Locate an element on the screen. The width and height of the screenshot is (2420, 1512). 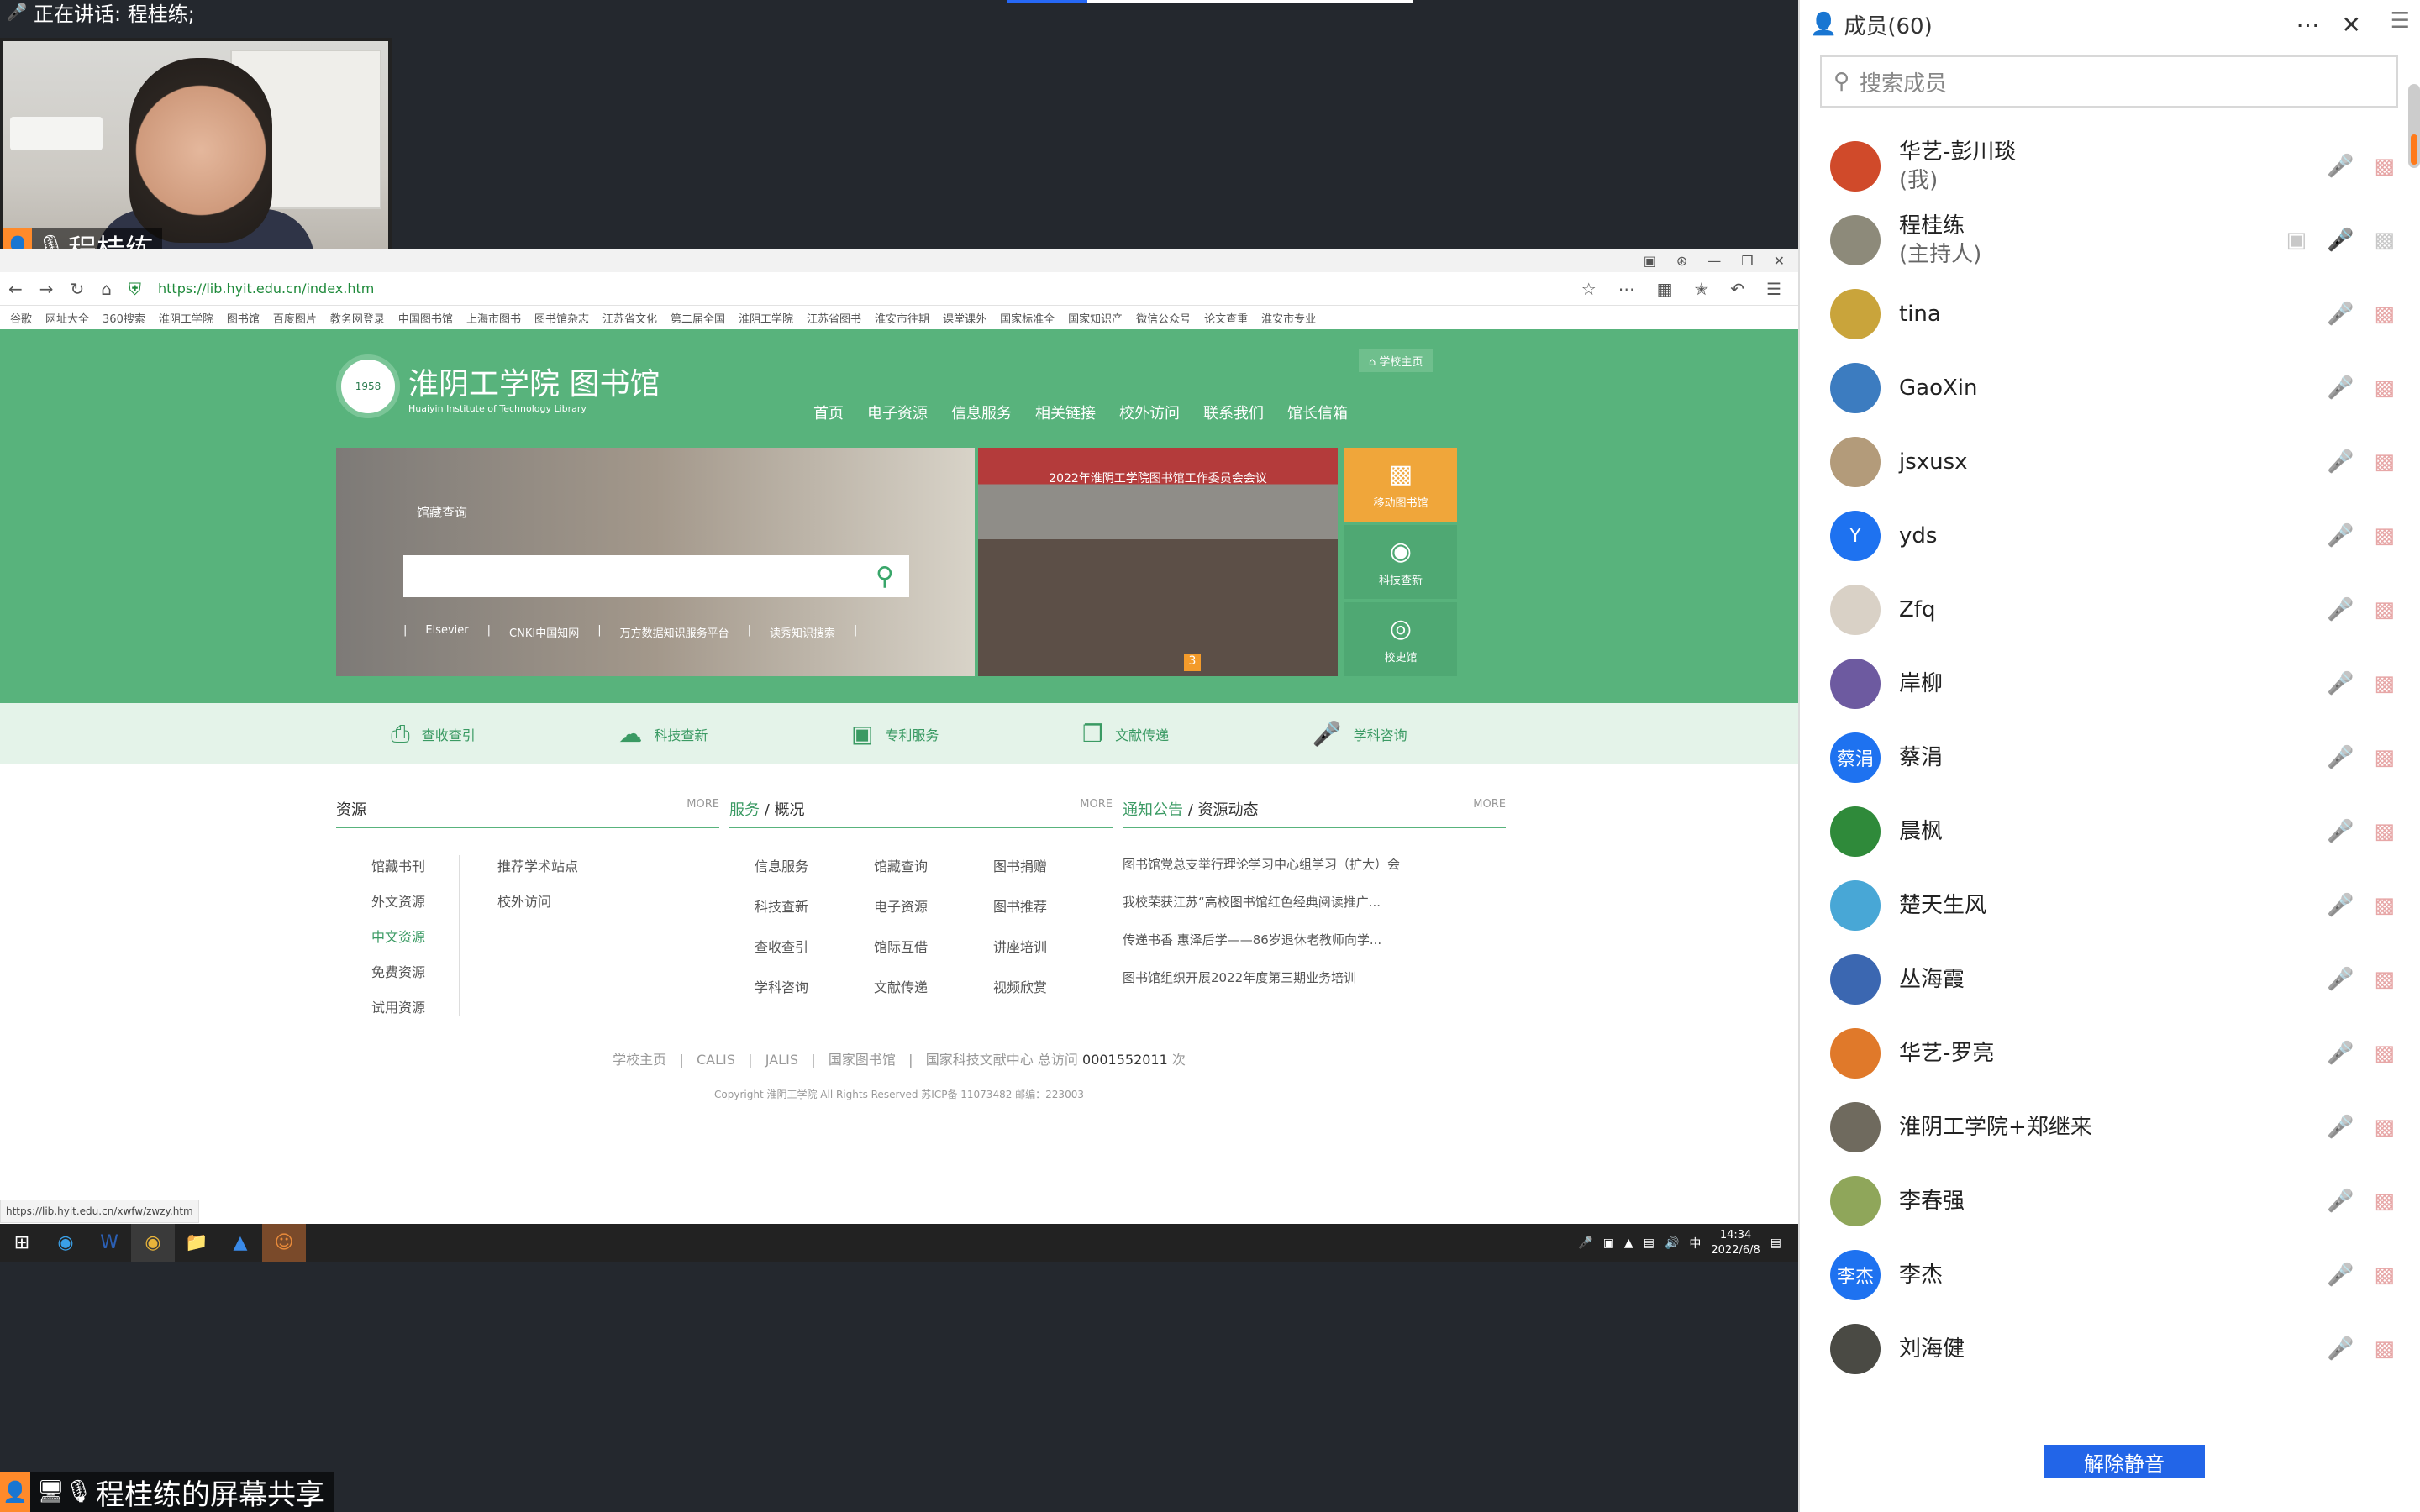
forward-icon: → is located at coordinates (46, 289).